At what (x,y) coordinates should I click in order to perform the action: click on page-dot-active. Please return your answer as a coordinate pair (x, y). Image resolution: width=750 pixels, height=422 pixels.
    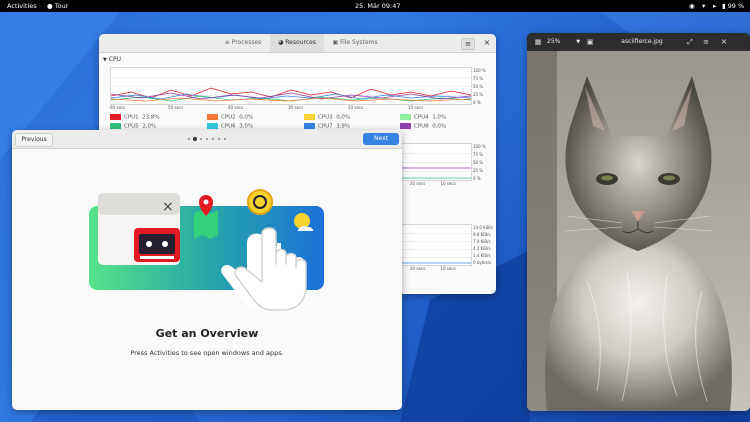
    Looking at the image, I should click on (195, 139).